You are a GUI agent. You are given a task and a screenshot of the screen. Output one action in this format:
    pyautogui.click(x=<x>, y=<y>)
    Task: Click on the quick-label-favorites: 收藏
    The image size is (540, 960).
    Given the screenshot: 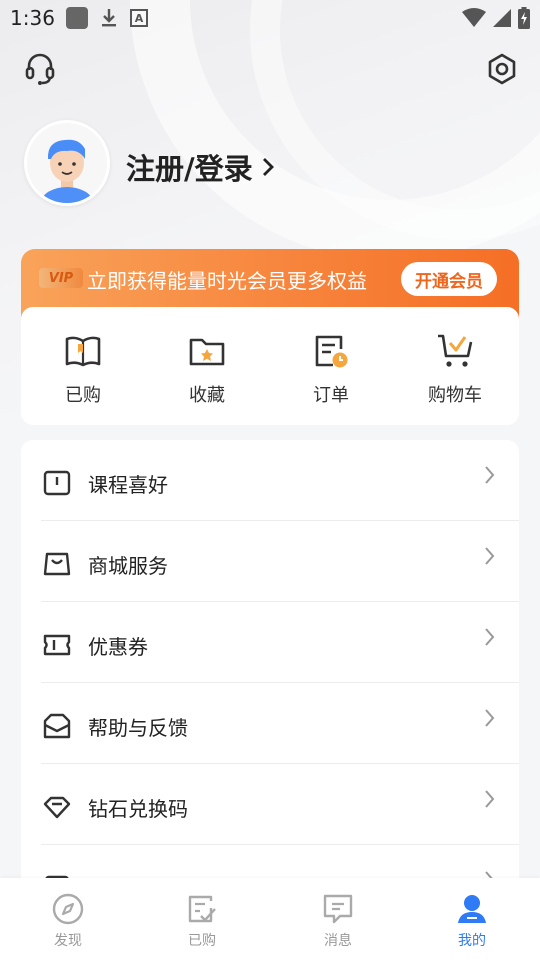 What is the action you would take?
    pyautogui.click(x=207, y=395)
    